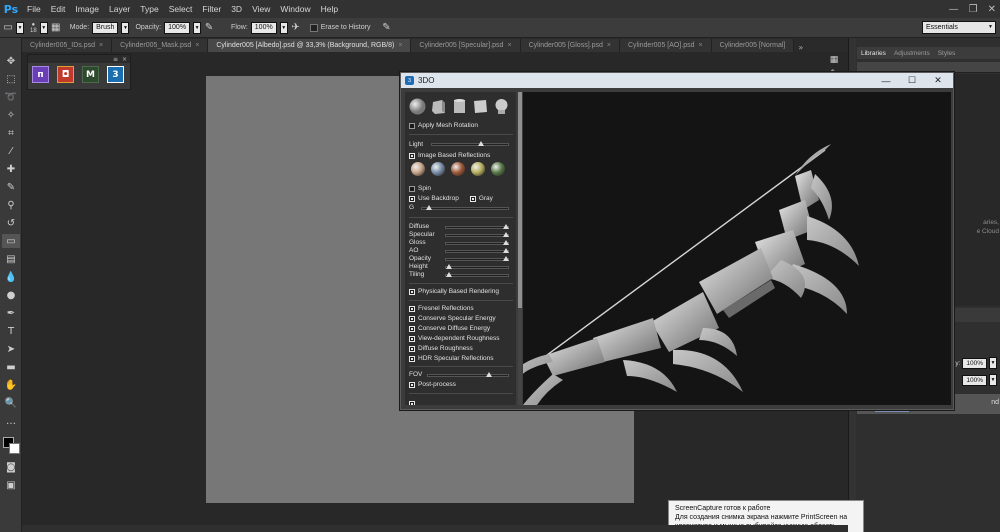  I want to click on shape-tool-icon: ▬, so click(11, 367).